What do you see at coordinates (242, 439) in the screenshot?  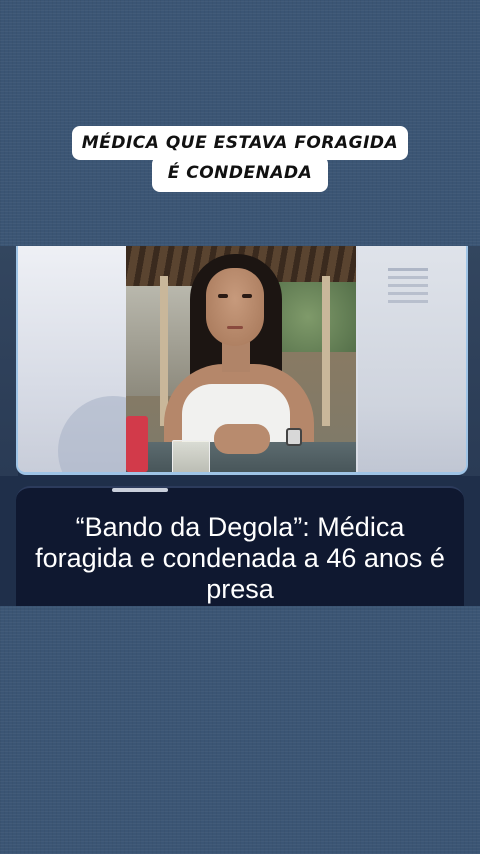 I see `photo-person-hands` at bounding box center [242, 439].